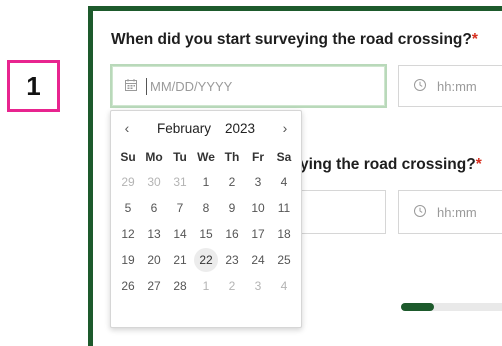  I want to click on calendar-day-number: 27, so click(154, 286).